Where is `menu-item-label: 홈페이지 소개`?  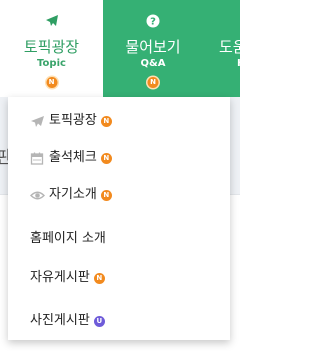 menu-item-label: 홈페이지 소개 is located at coordinates (68, 238).